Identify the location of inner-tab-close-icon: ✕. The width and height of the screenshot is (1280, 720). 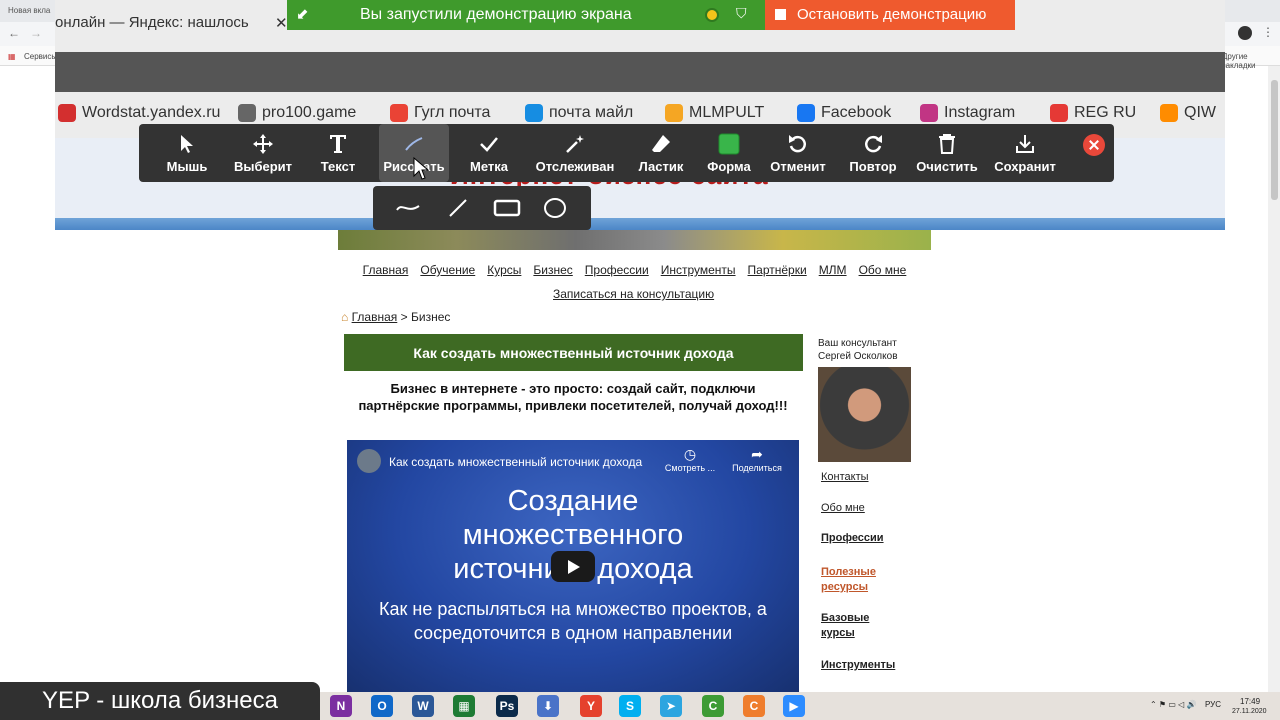
(281, 23).